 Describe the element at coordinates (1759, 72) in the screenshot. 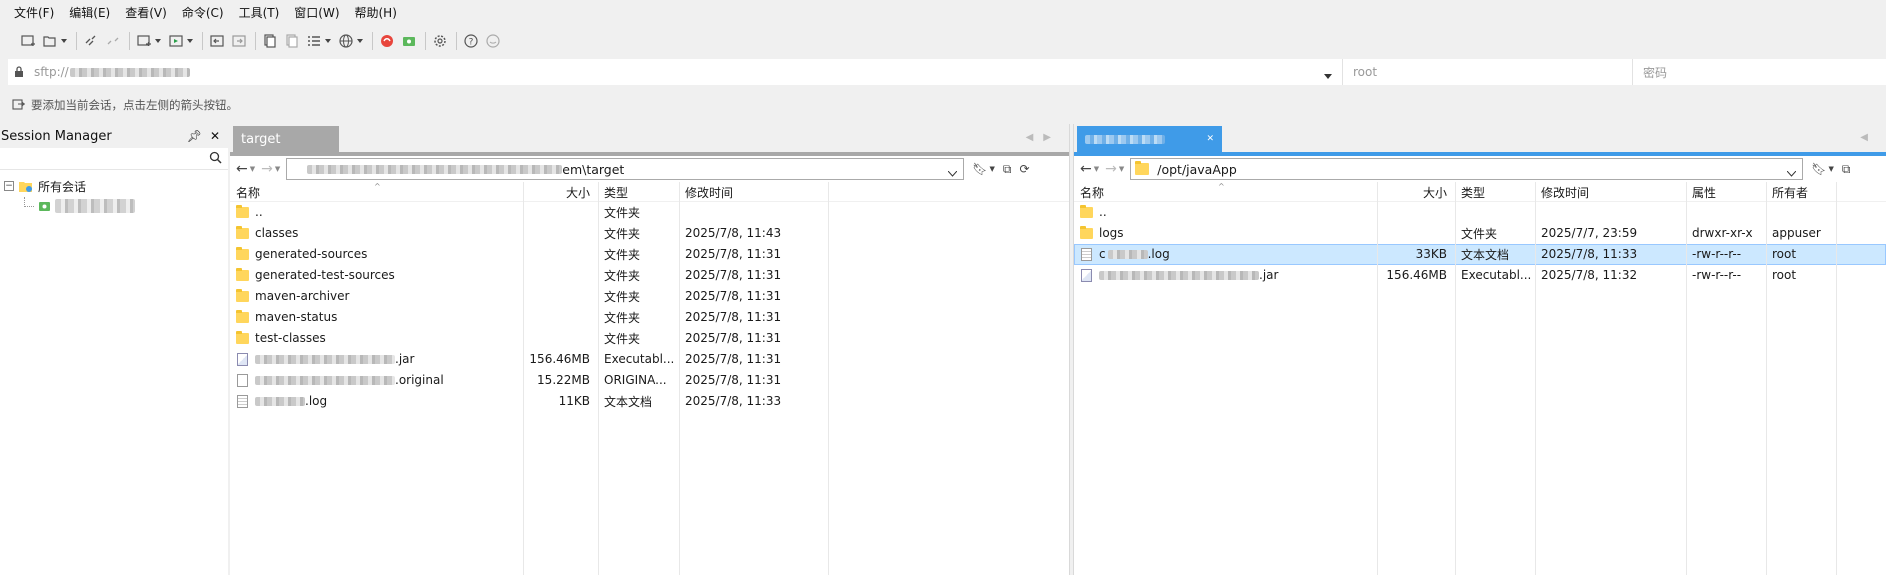

I see `password-input: 密码` at that location.